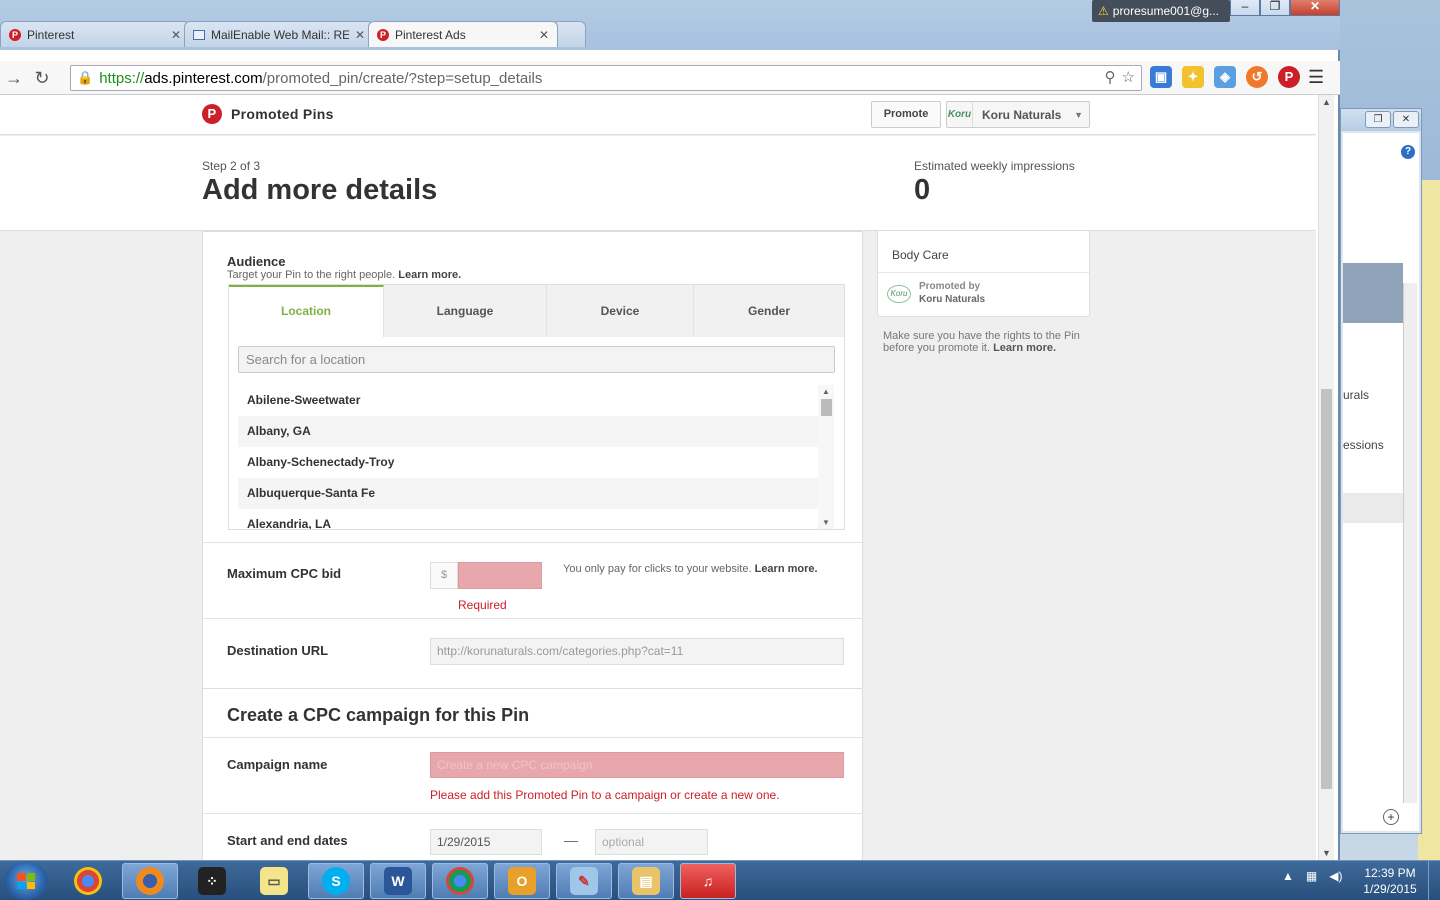 This screenshot has height=900, width=1440. Describe the element at coordinates (336, 881) in the screenshot. I see `taskbar-skype: S` at that location.